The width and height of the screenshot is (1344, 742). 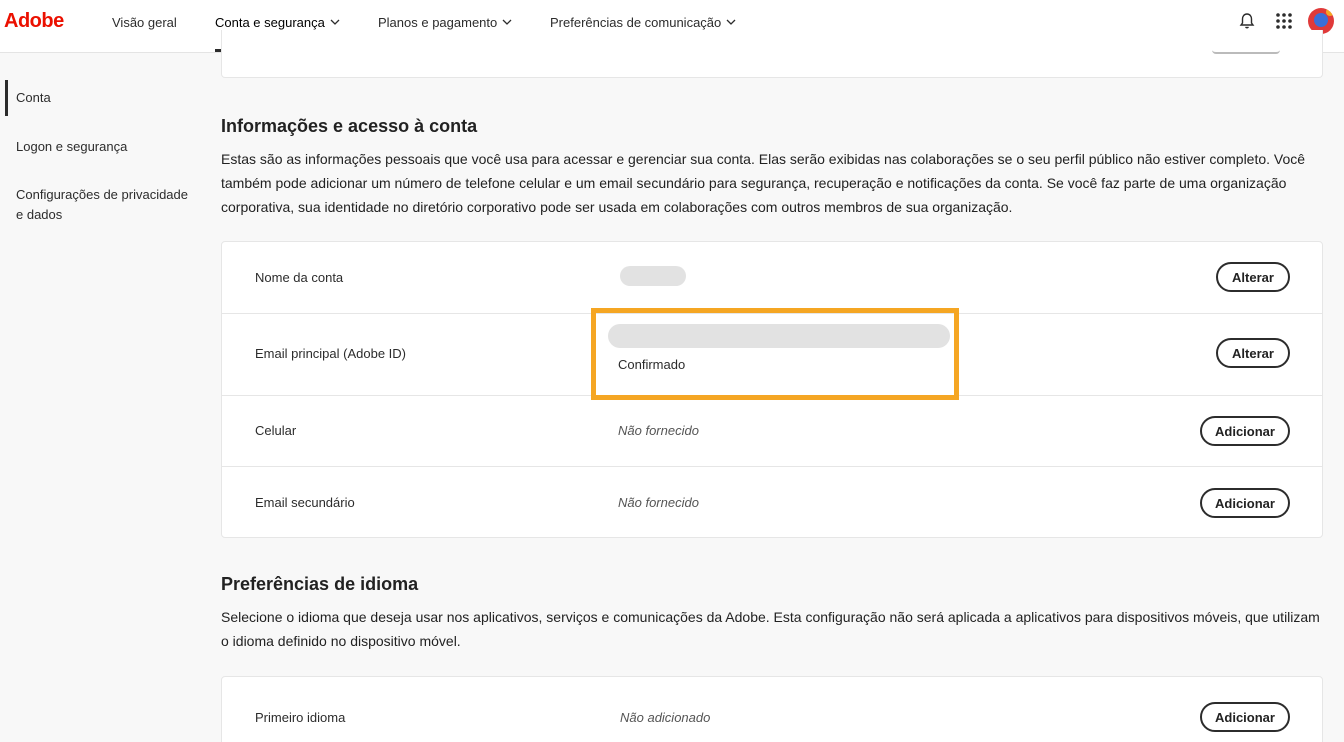 I want to click on row-label: Nome da conta, so click(x=299, y=277).